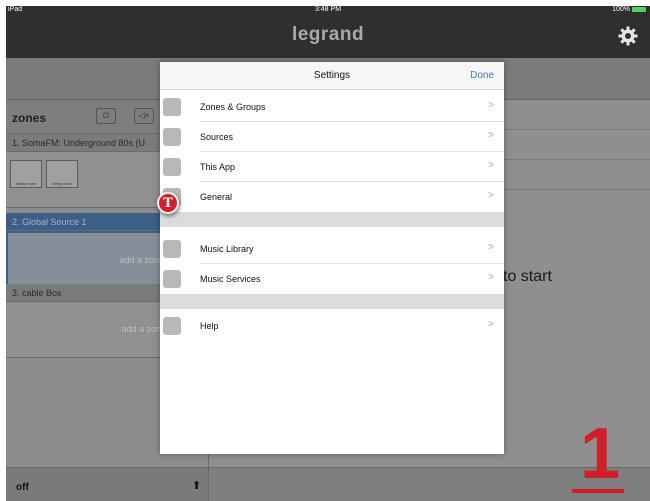 The width and height of the screenshot is (650, 501). What do you see at coordinates (598, 491) in the screenshot?
I see `step-underline` at bounding box center [598, 491].